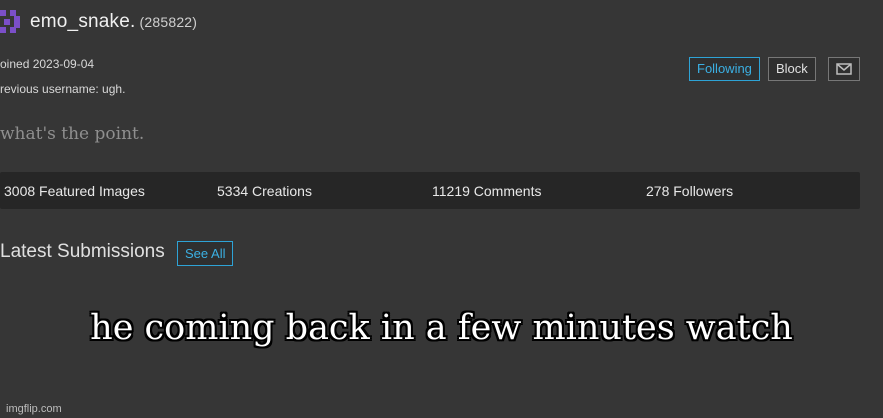  What do you see at coordinates (486, 191) in the screenshot?
I see `stat-comments: 11219 Comments` at bounding box center [486, 191].